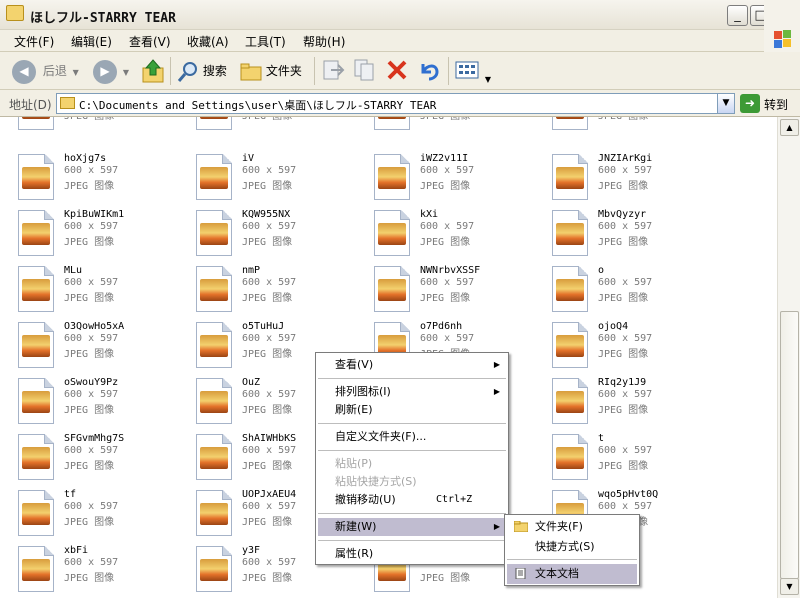 The image size is (800, 598). I want to click on title-bar: ほしフル-STARRY TEAR _ □ ×, so click(400, 15).